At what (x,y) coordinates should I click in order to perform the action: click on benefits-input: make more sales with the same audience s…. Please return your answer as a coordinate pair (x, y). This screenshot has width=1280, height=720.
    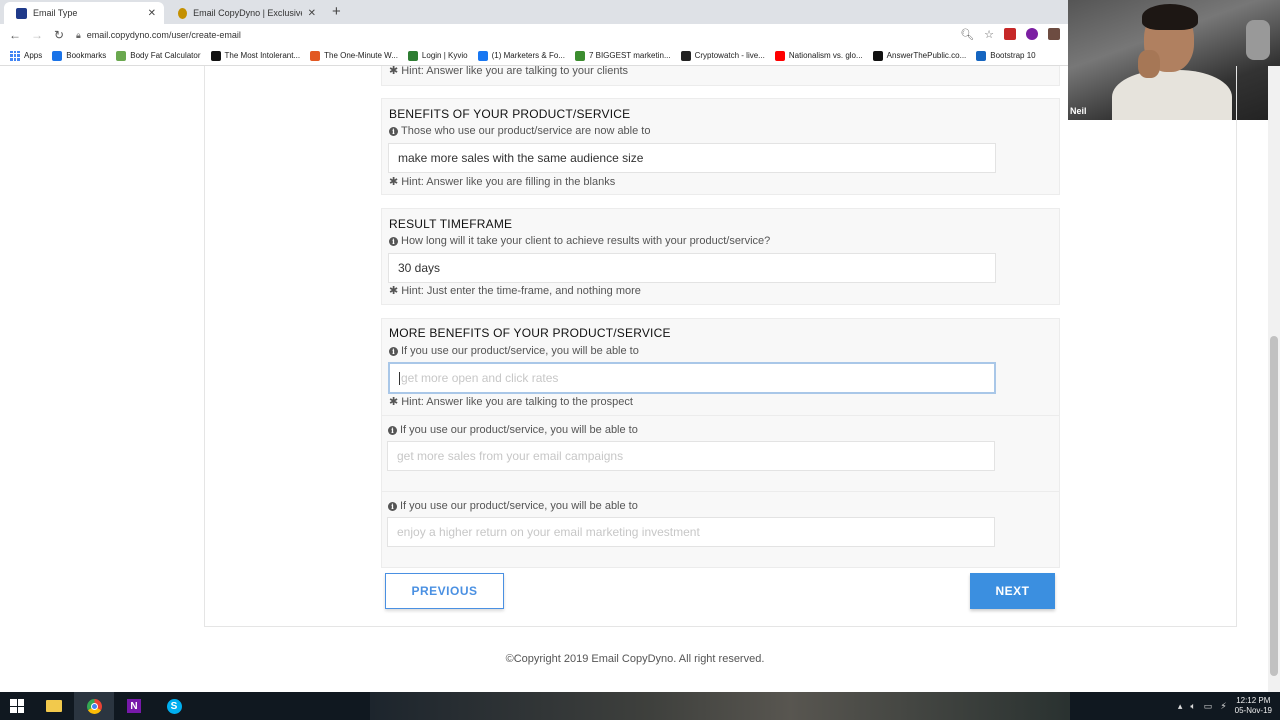
    Looking at the image, I should click on (692, 158).